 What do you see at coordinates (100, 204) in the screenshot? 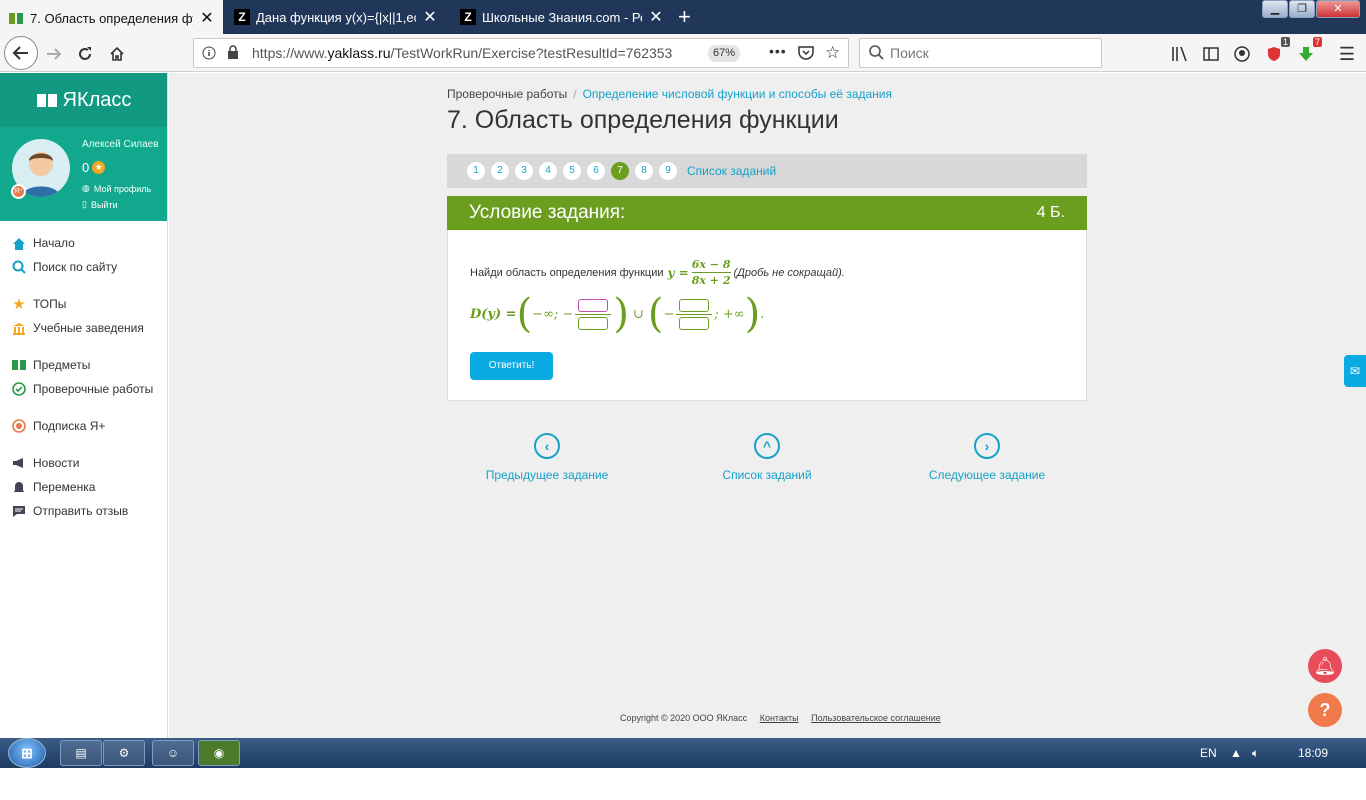
I see `logout-link: ▯ Выйти` at bounding box center [100, 204].